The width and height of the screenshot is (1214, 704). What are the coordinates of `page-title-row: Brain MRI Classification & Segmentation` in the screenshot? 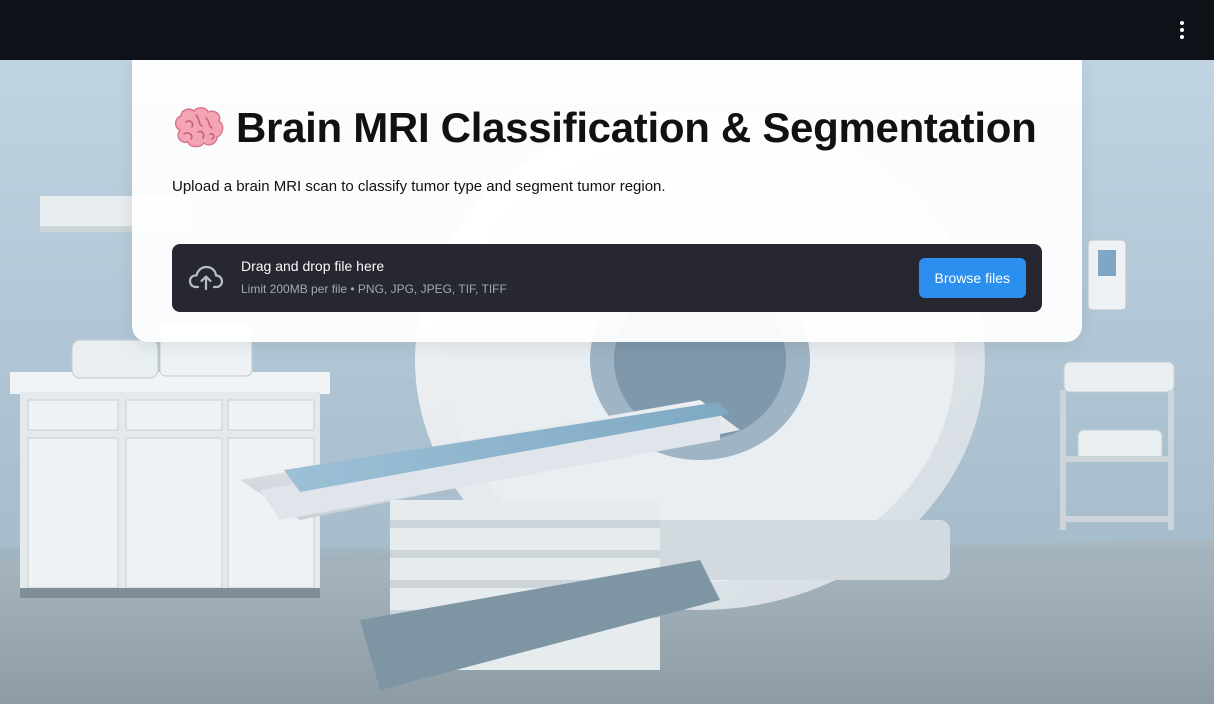 It's located at (604, 128).